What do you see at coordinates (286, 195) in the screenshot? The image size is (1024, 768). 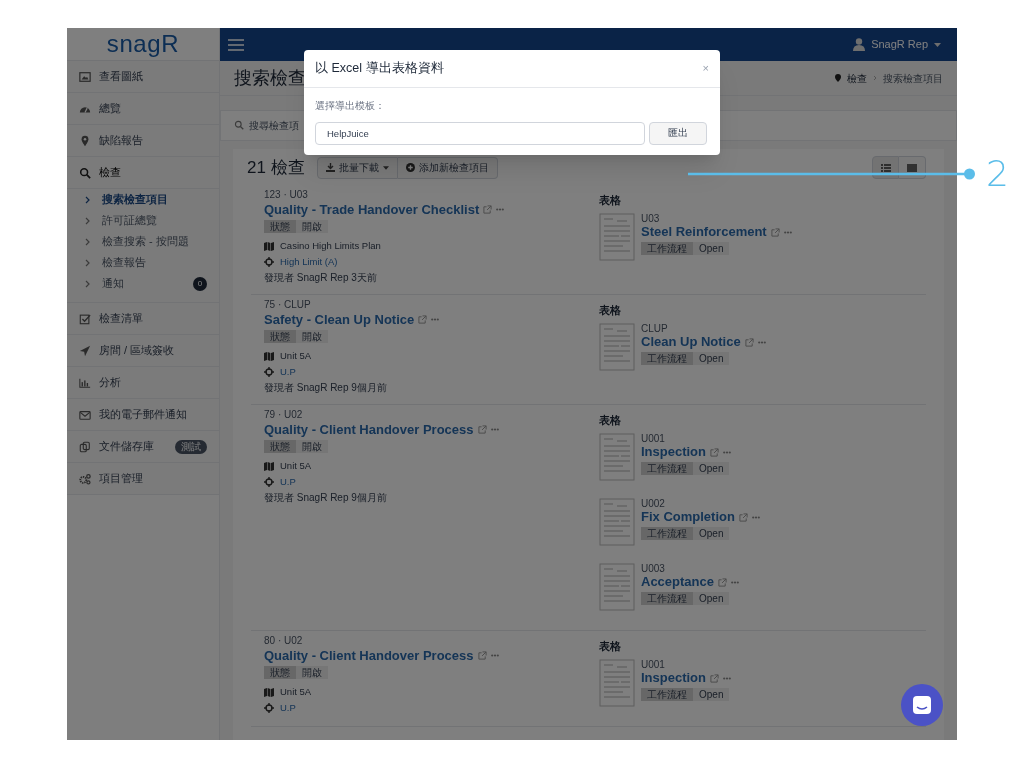 I see `inspection-code: 123 · U03` at bounding box center [286, 195].